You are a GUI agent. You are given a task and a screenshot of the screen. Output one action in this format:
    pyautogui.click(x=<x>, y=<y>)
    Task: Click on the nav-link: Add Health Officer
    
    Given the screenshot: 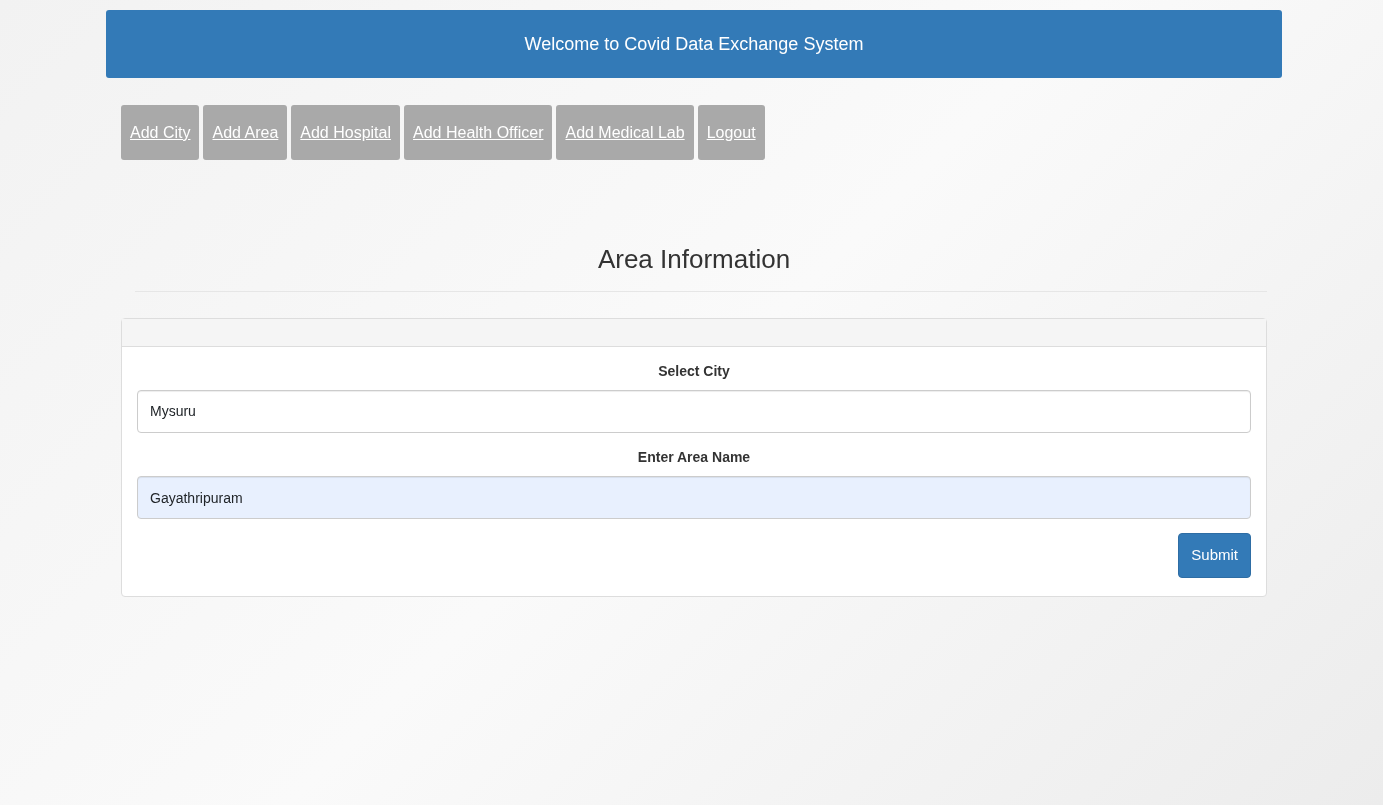 What is the action you would take?
    pyautogui.click(x=478, y=132)
    